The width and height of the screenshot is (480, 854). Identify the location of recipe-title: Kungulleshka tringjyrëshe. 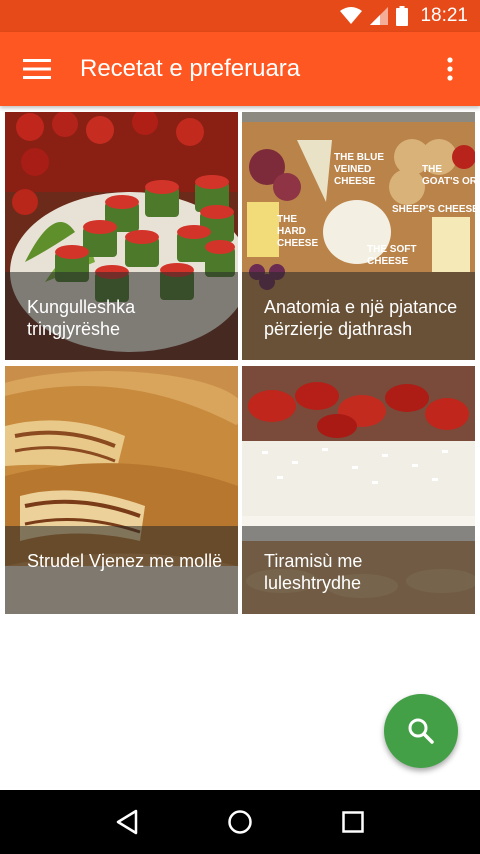
(121, 316).